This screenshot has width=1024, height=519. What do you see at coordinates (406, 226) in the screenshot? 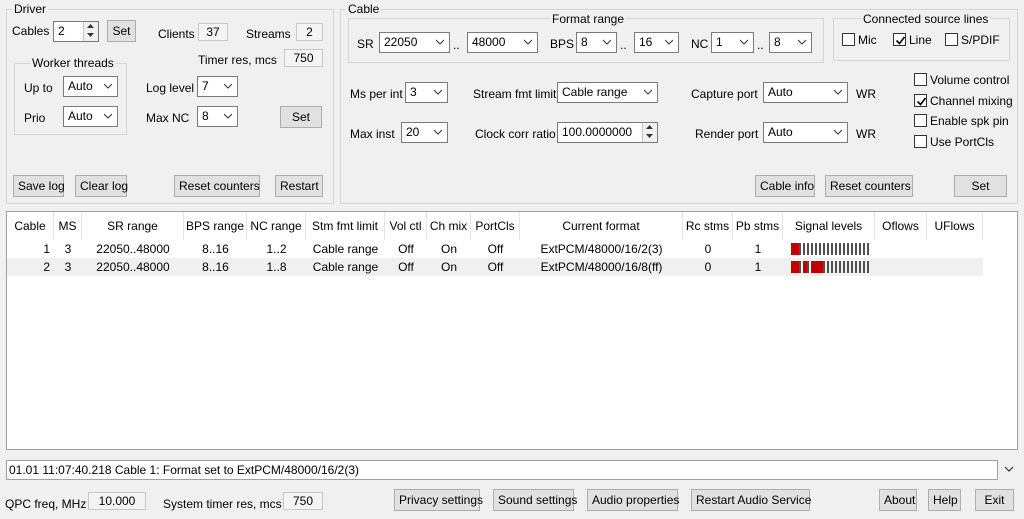
I see `col-header-vol-ctl: Vol ctl` at bounding box center [406, 226].